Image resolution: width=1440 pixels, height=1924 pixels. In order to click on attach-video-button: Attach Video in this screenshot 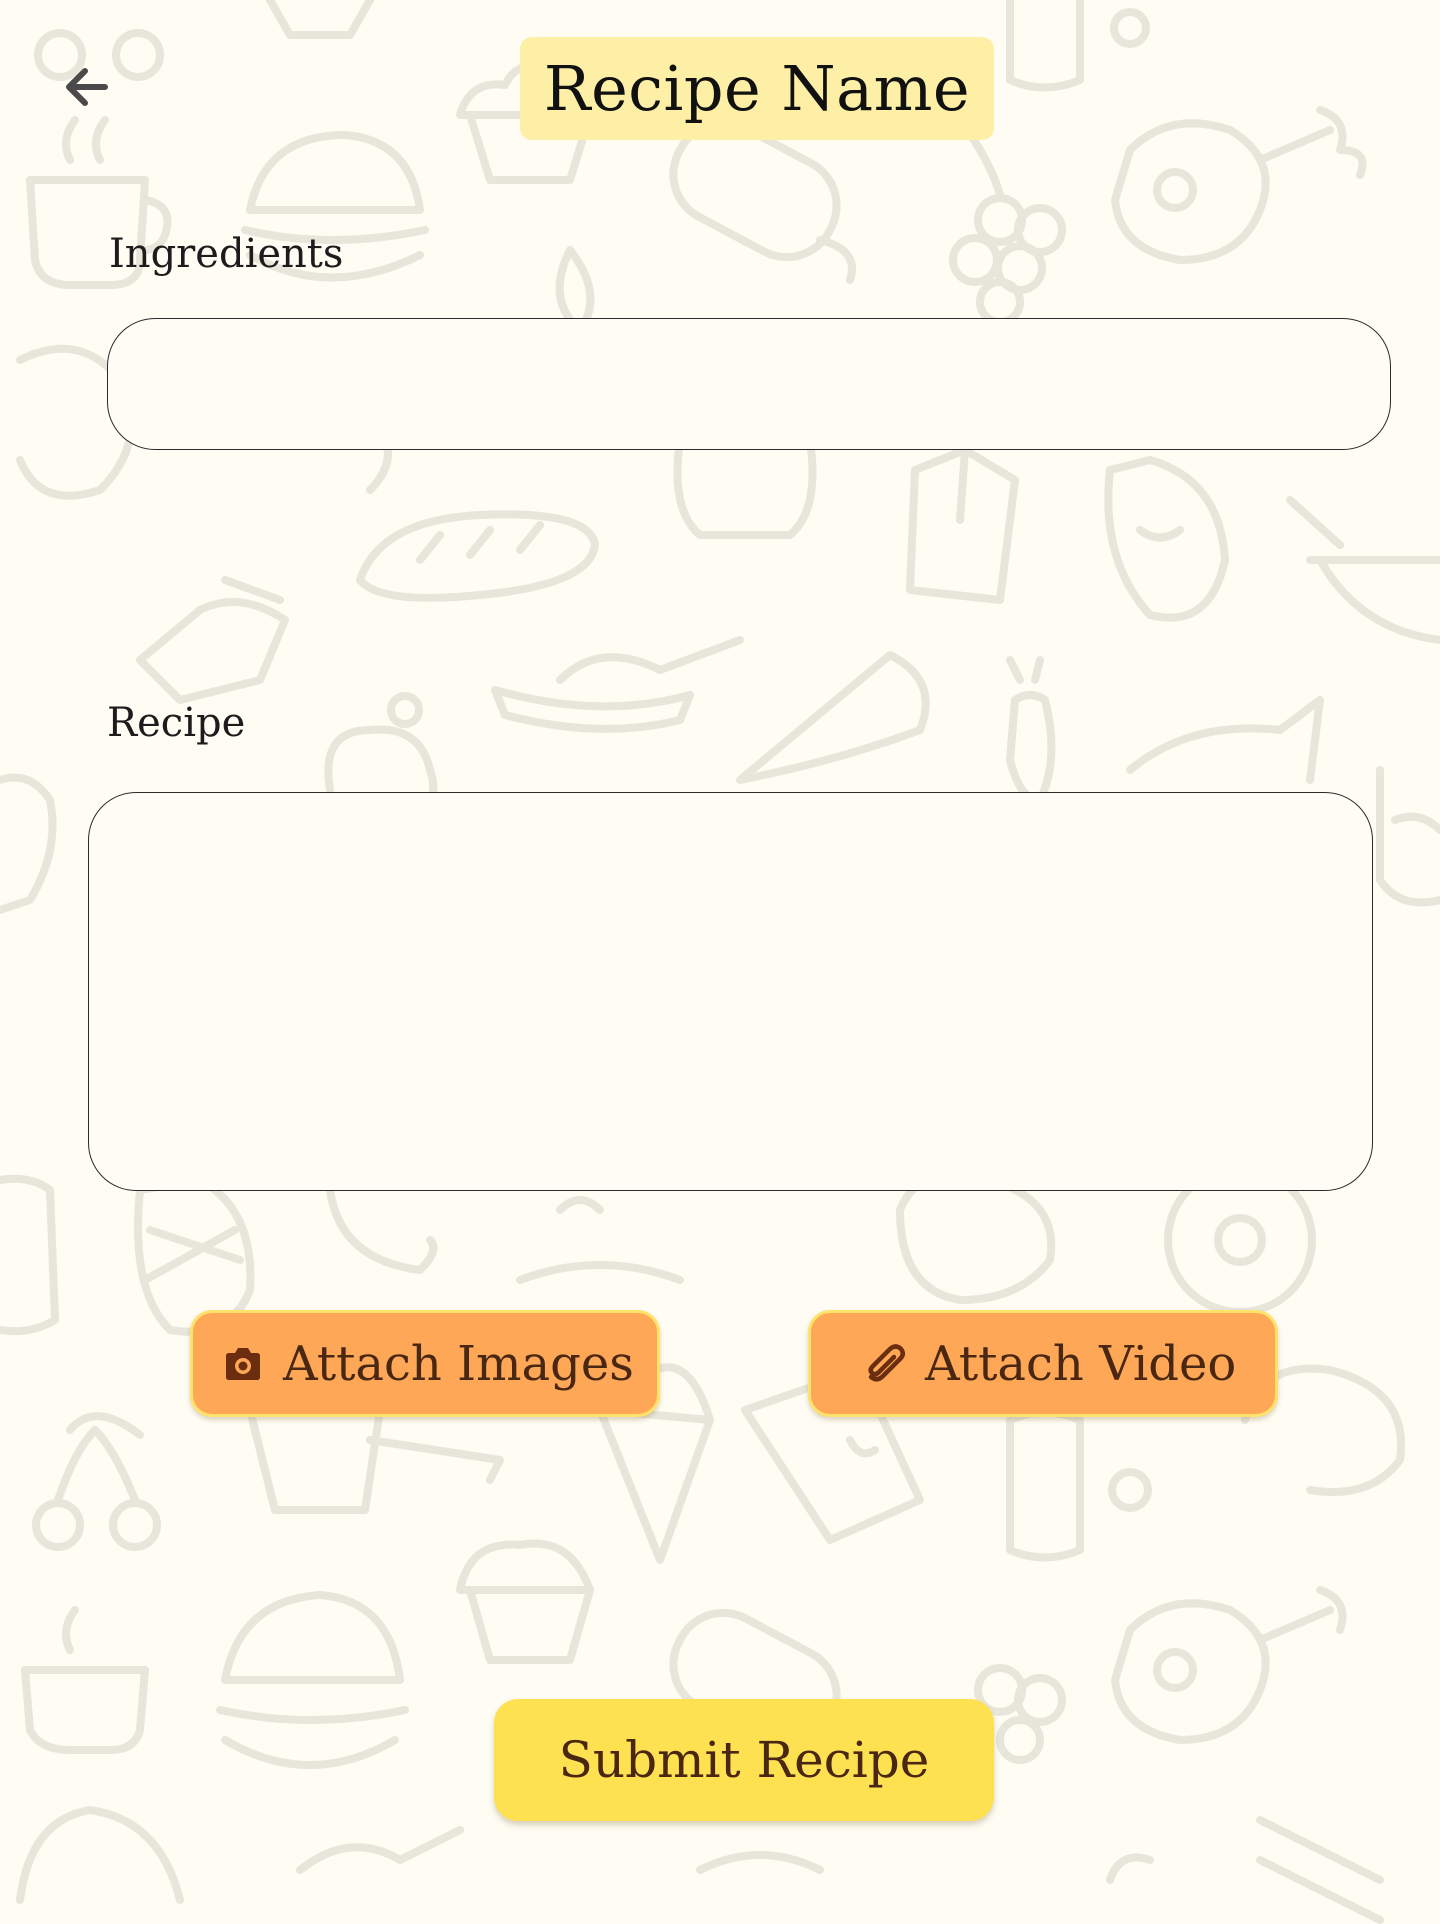, I will do `click(1043, 1363)`.